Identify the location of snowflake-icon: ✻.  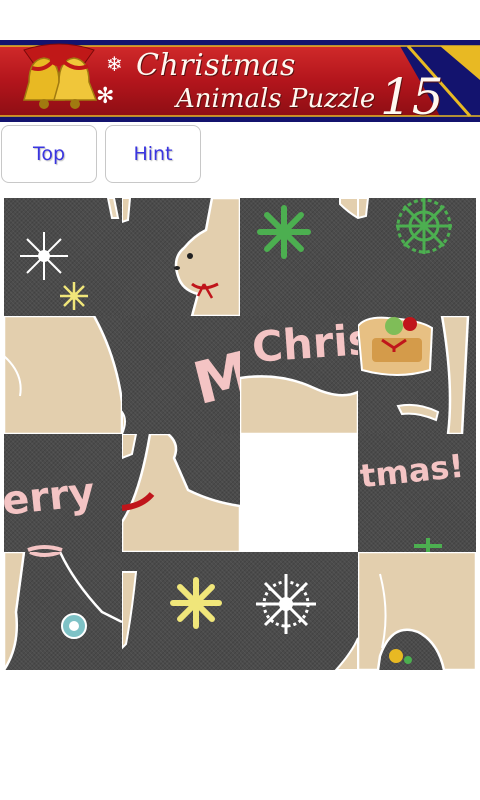
(105, 96).